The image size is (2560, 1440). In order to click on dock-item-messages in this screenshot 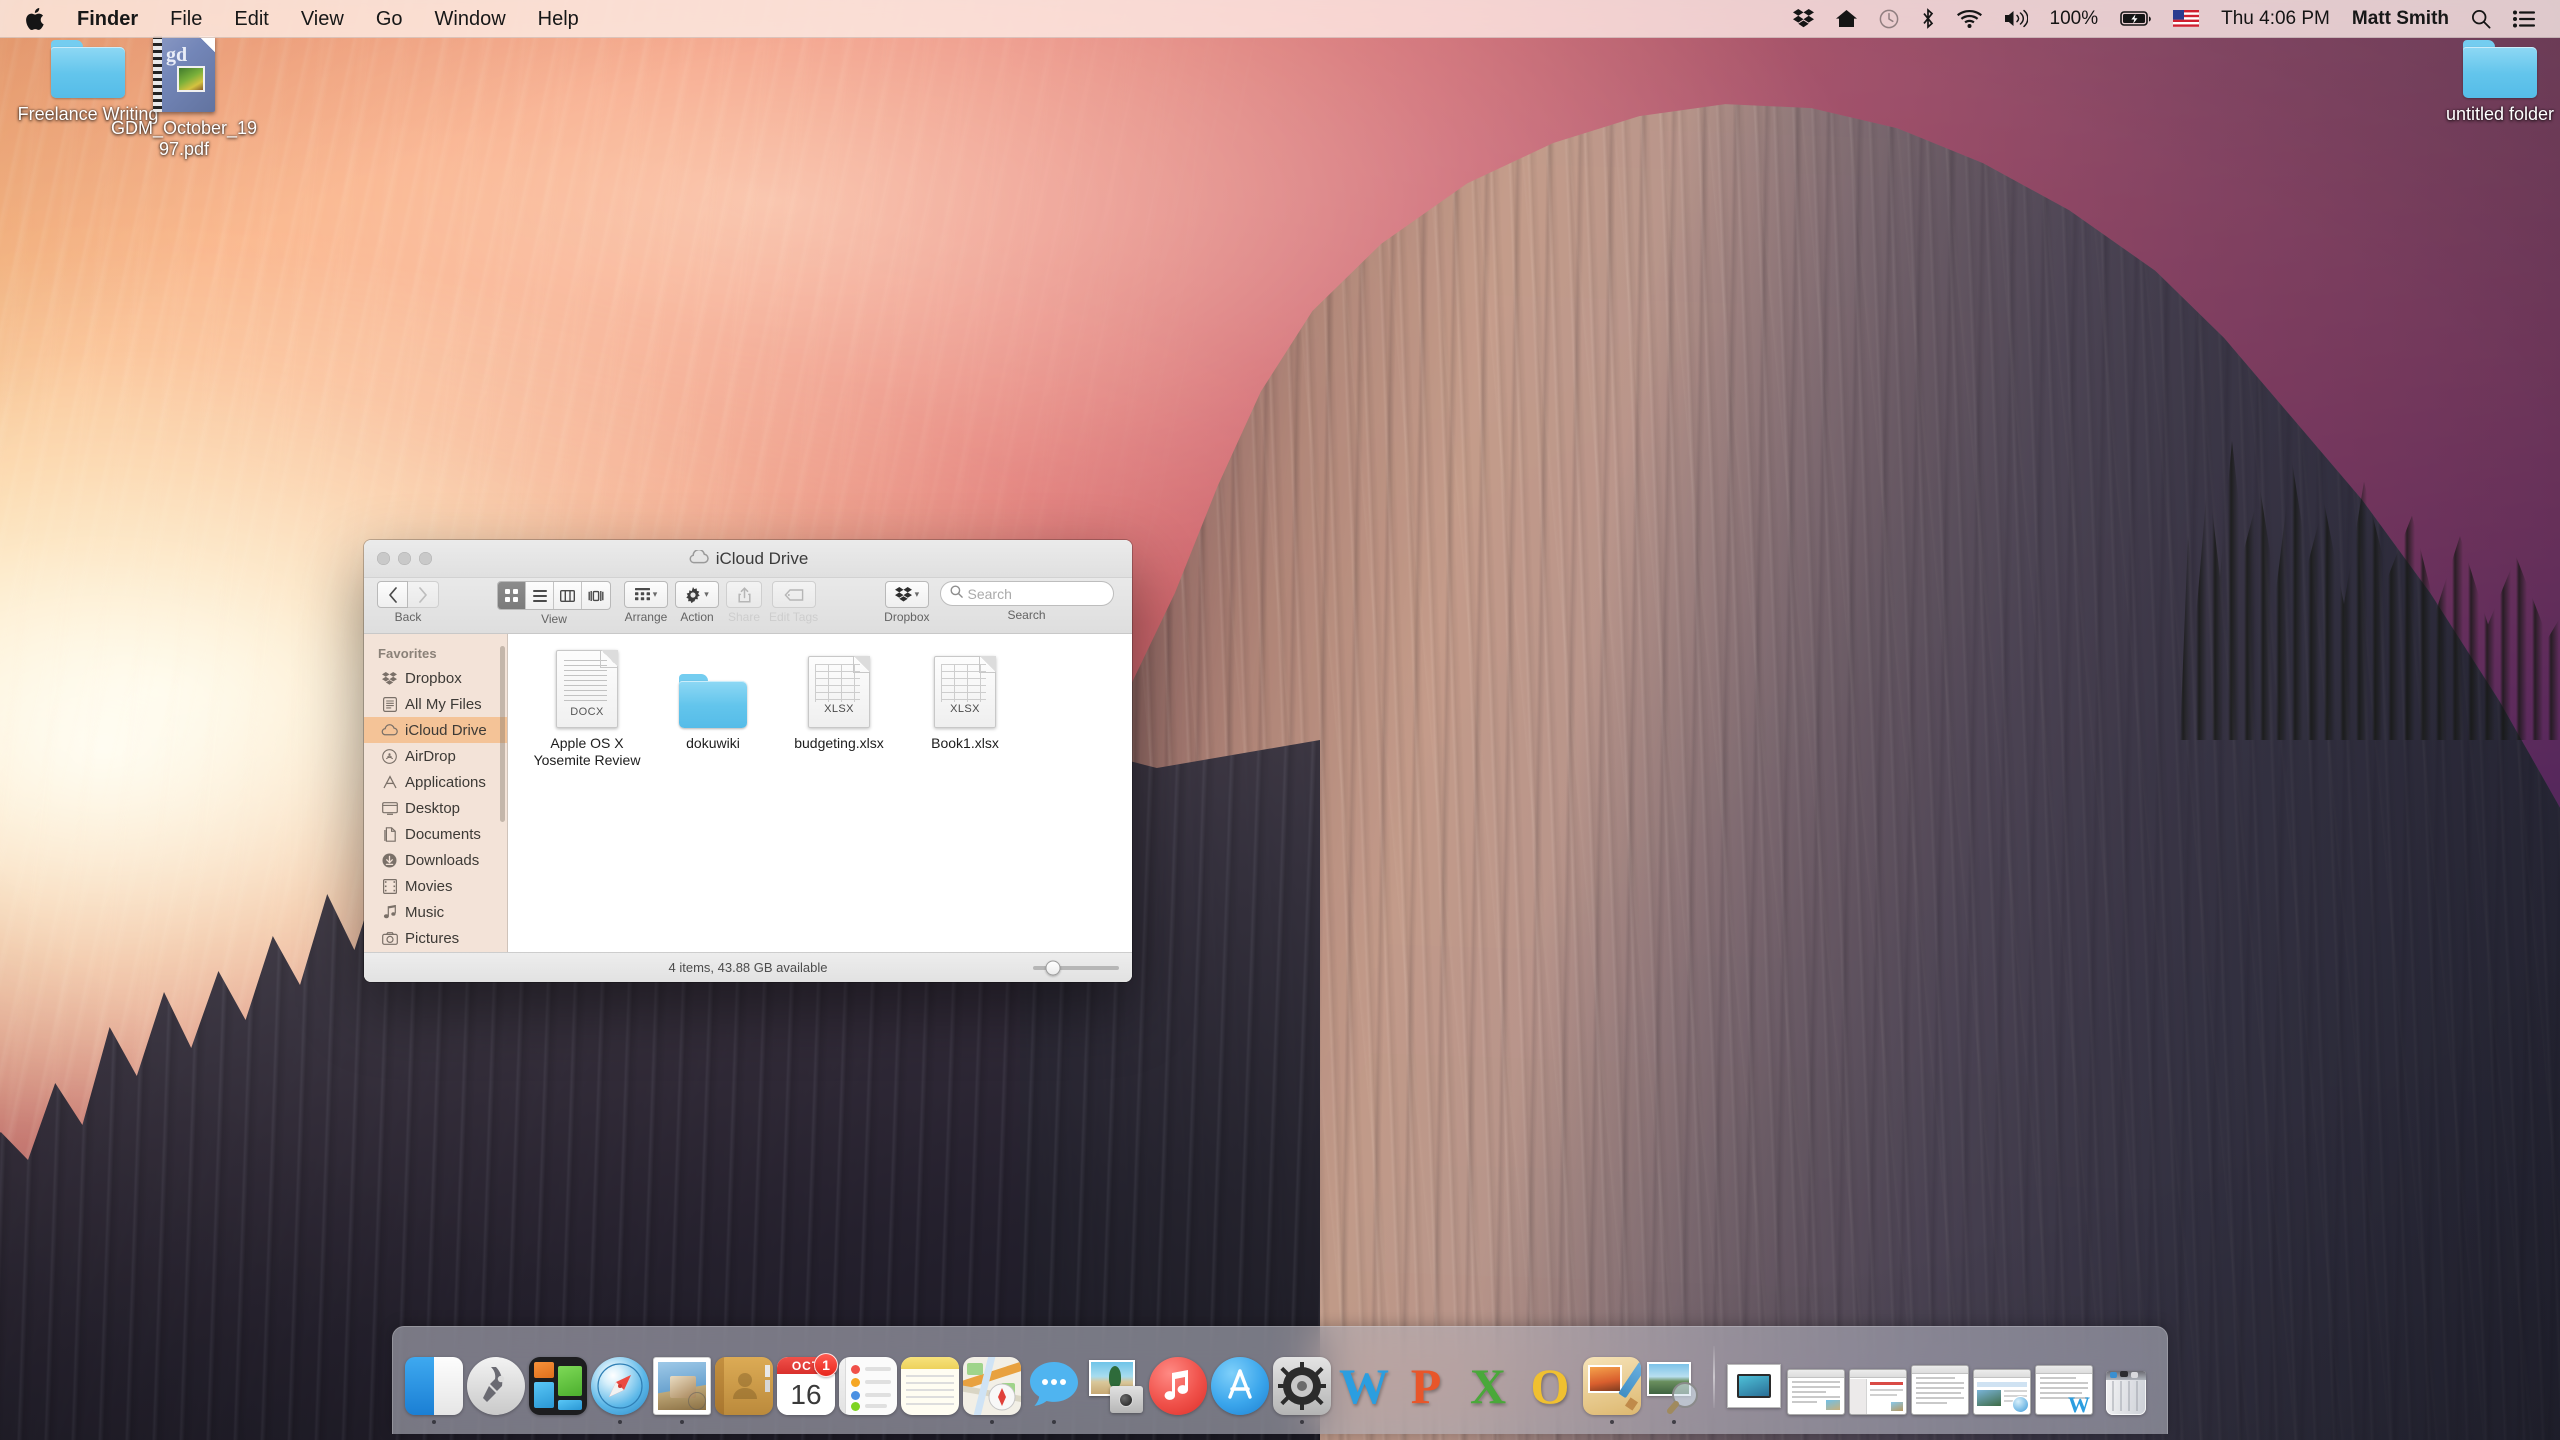, I will do `click(1054, 1378)`.